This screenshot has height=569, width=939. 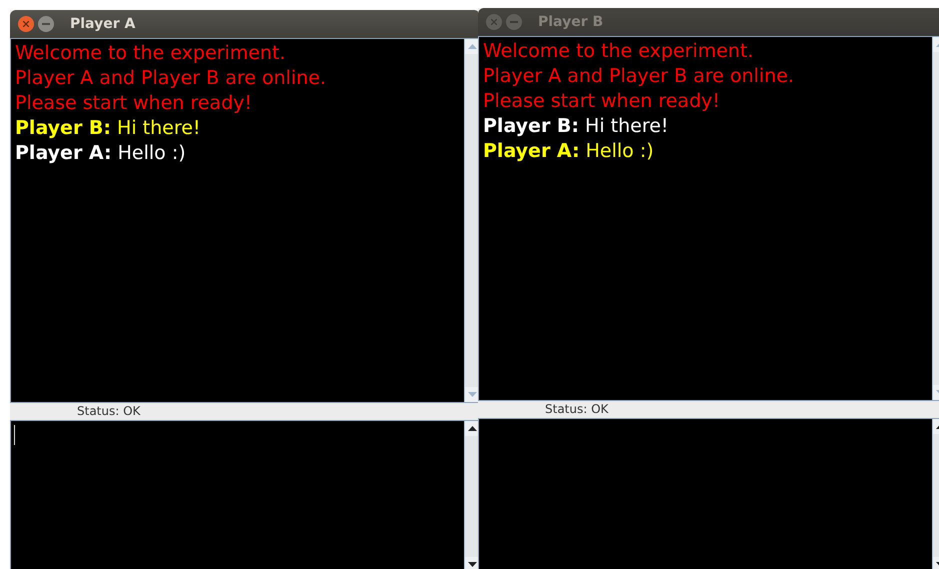 I want to click on scroll-down-button, so click(x=472, y=394).